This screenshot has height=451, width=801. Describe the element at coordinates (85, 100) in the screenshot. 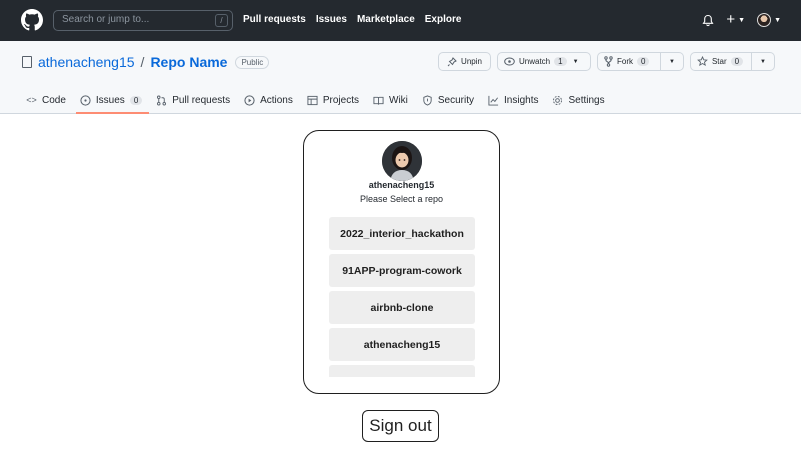

I see `issue-icon` at that location.